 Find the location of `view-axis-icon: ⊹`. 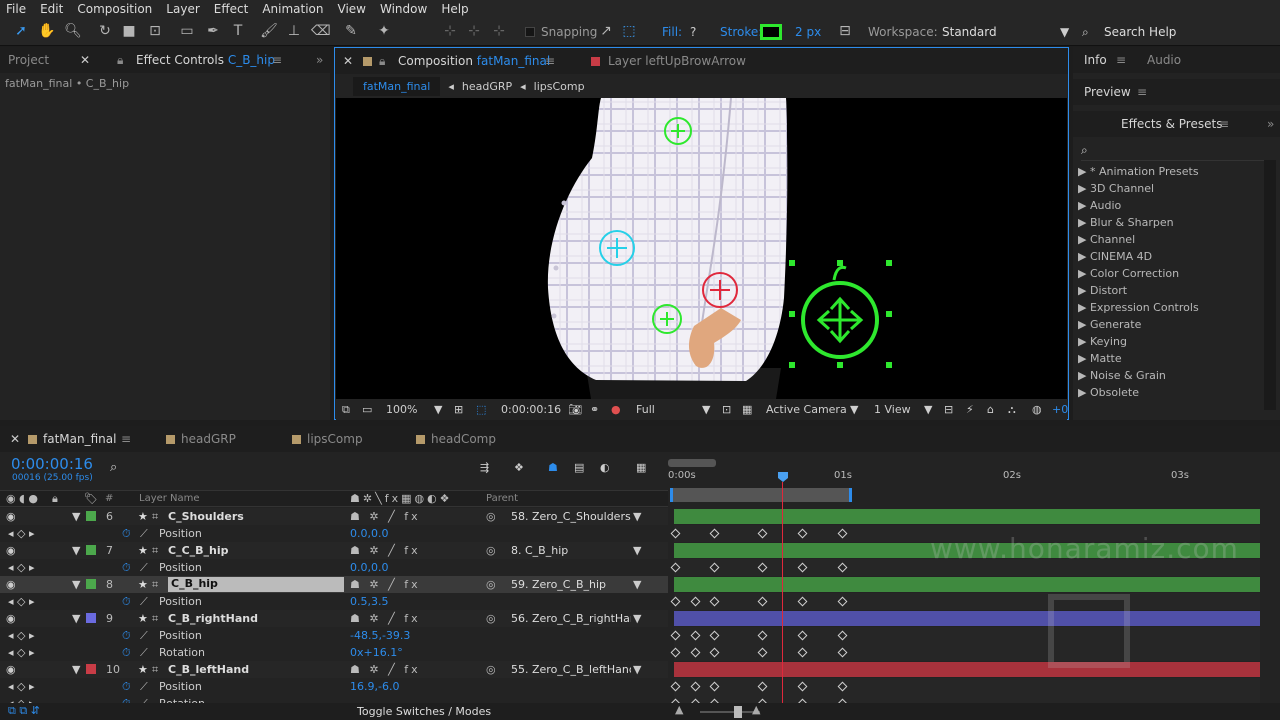

view-axis-icon: ⊹ is located at coordinates (499, 31).